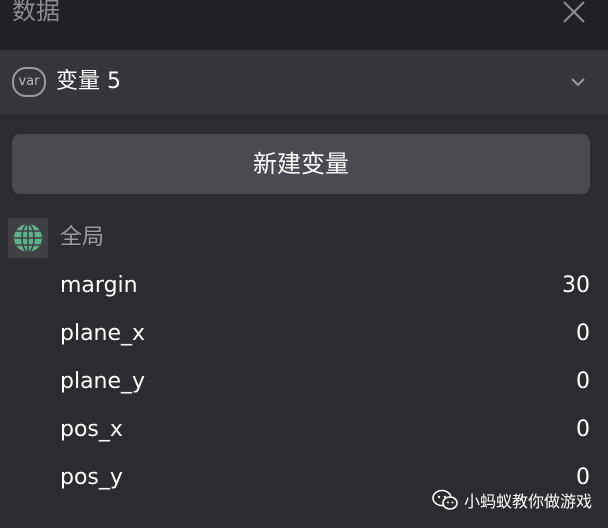 This screenshot has height=528, width=608. Describe the element at coordinates (304, 430) in the screenshot. I see `variable-row: pos_x 0` at that location.